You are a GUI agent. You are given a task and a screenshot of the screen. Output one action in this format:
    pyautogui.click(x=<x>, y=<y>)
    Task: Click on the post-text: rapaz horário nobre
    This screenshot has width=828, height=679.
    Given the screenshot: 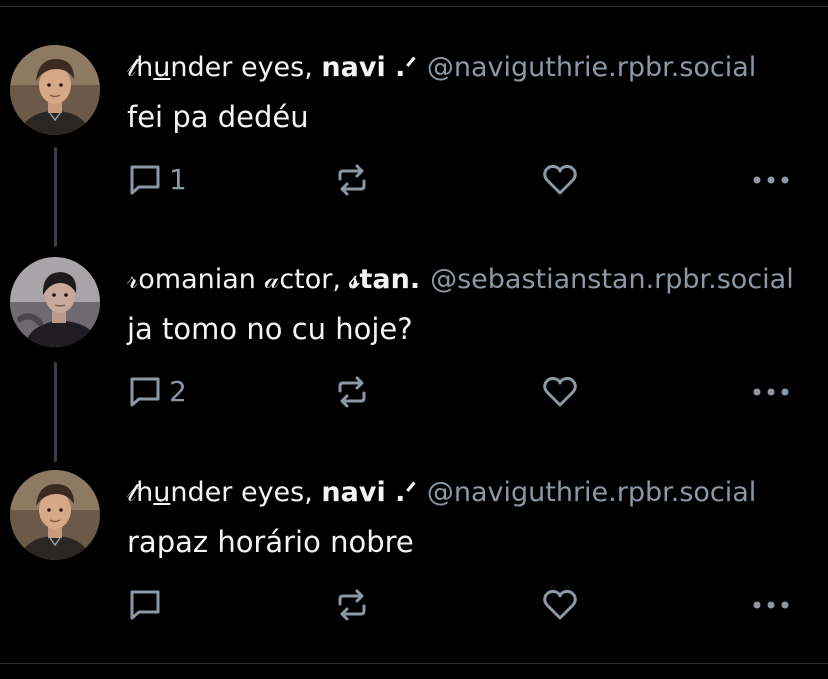 What is the action you would take?
    pyautogui.click(x=270, y=542)
    